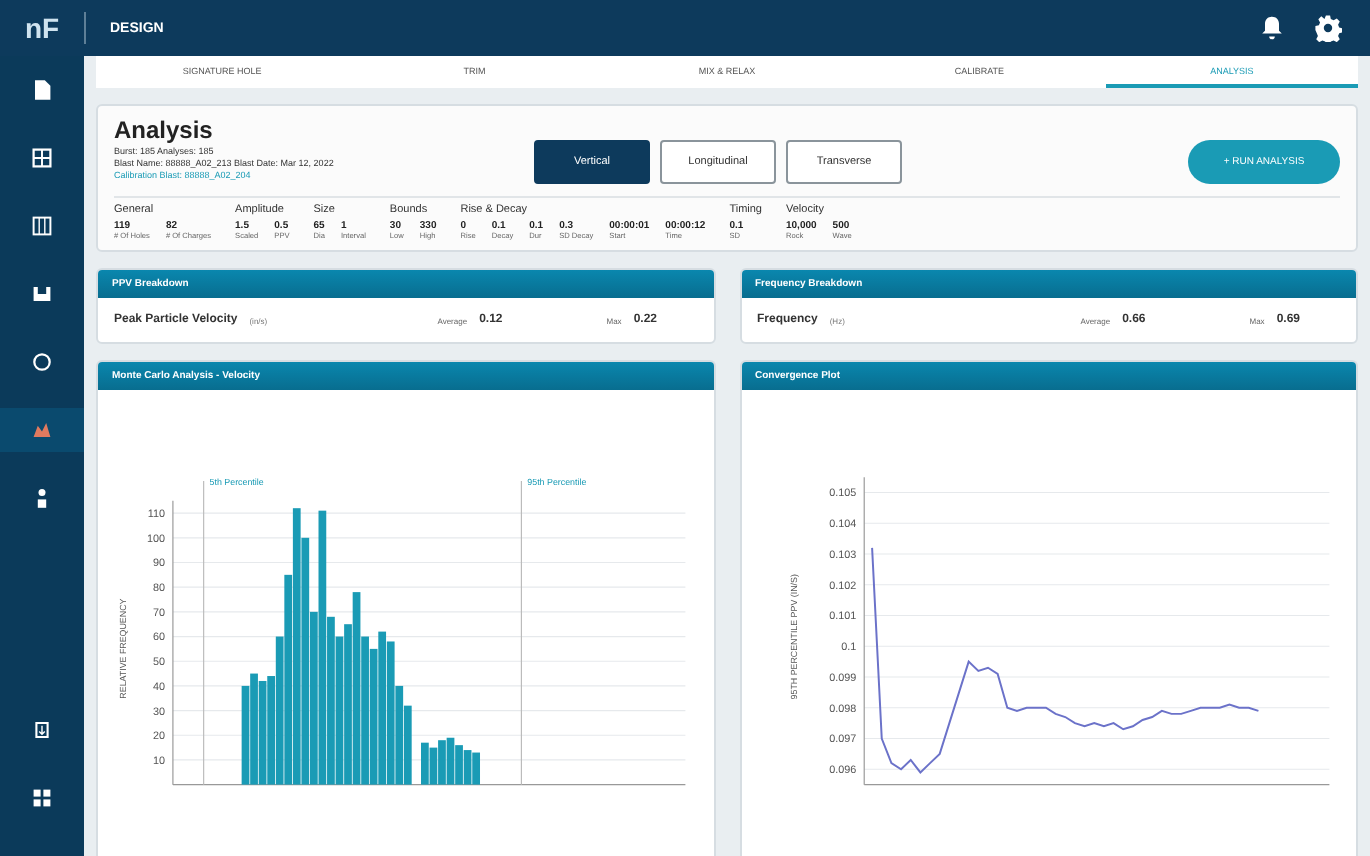 The image size is (1370, 856). Describe the element at coordinates (42, 28) in the screenshot. I see `app-logo: nF` at that location.